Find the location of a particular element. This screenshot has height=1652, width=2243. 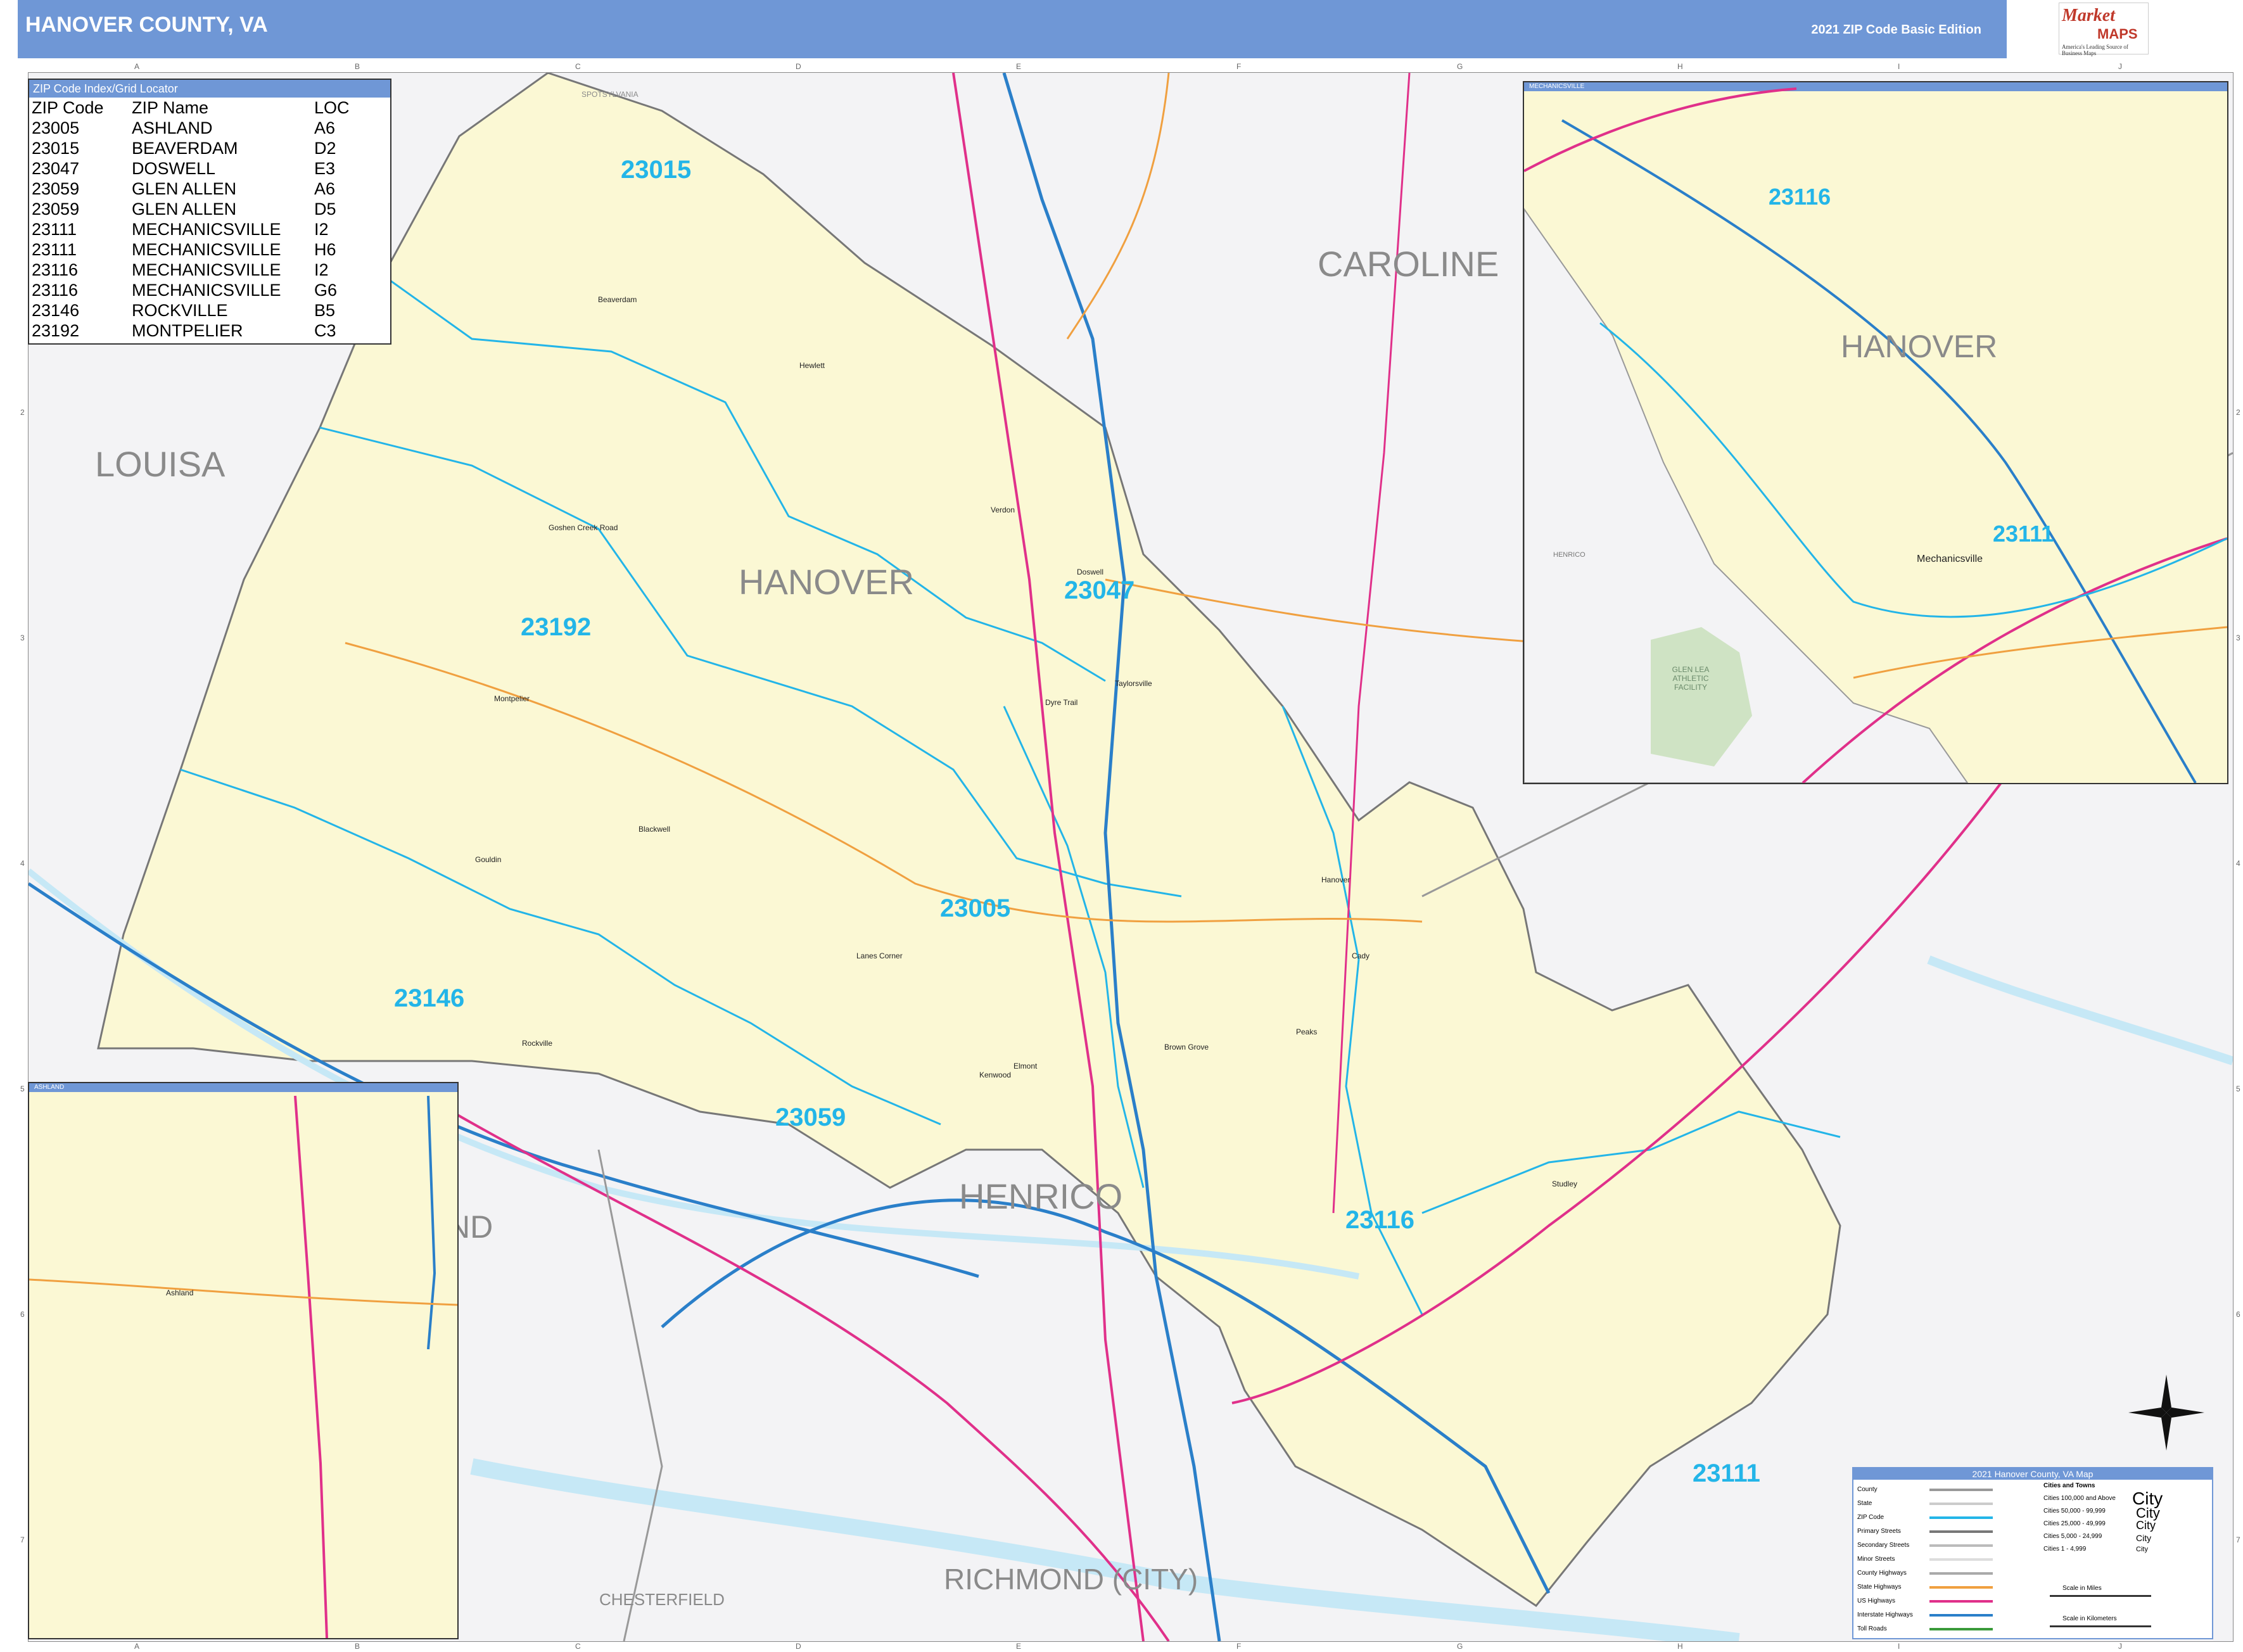

place-label: Goshen Creek Road is located at coordinates (583, 527).